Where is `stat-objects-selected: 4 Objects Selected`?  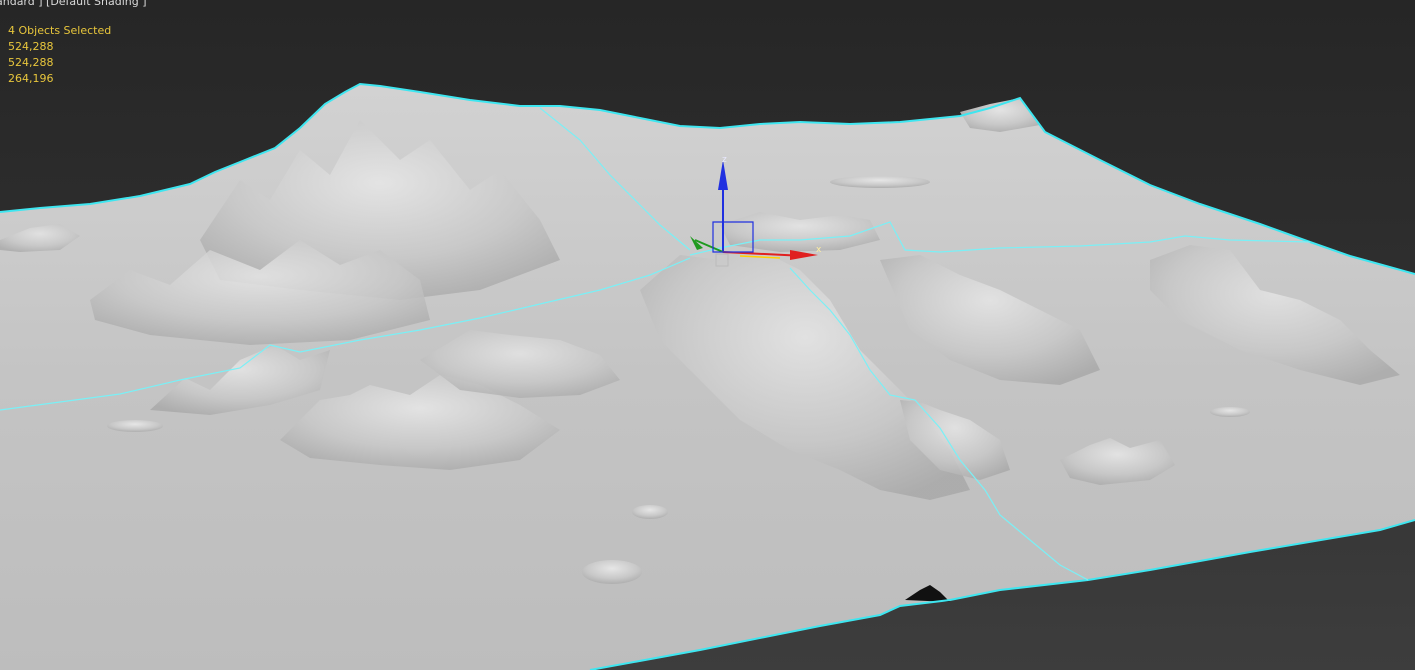 stat-objects-selected: 4 Objects Selected is located at coordinates (60, 30).